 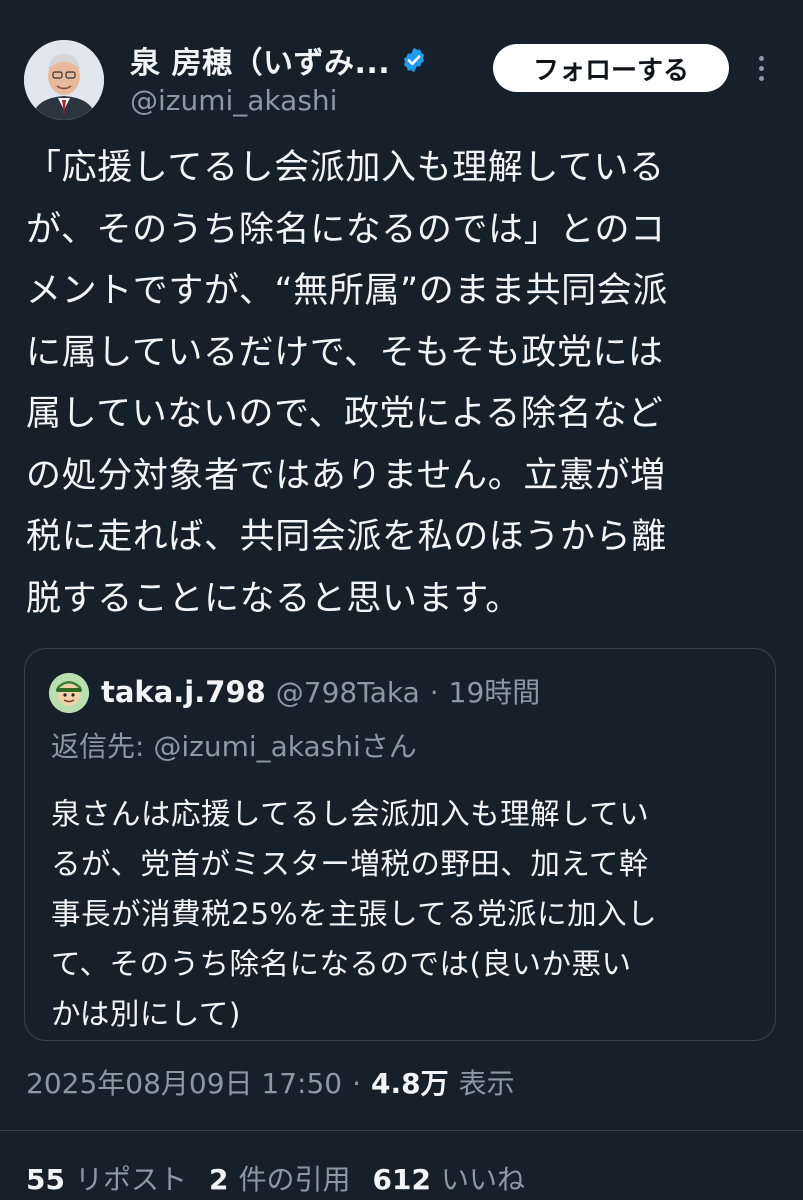 I want to click on quoted-header: taka.j.798 @798Taka · 19時間, so click(x=320, y=691).